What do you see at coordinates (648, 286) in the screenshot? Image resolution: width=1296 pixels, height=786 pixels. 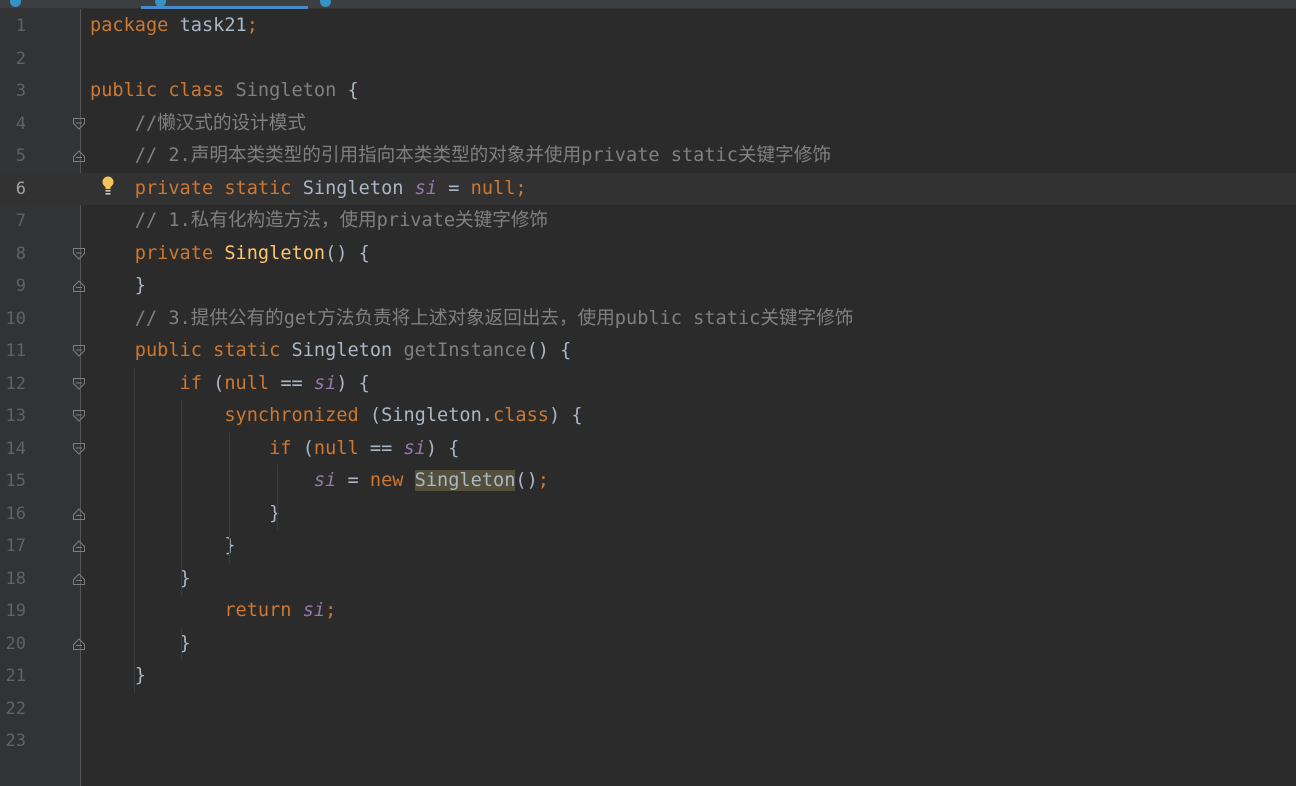 I see `code-line: 9 }` at bounding box center [648, 286].